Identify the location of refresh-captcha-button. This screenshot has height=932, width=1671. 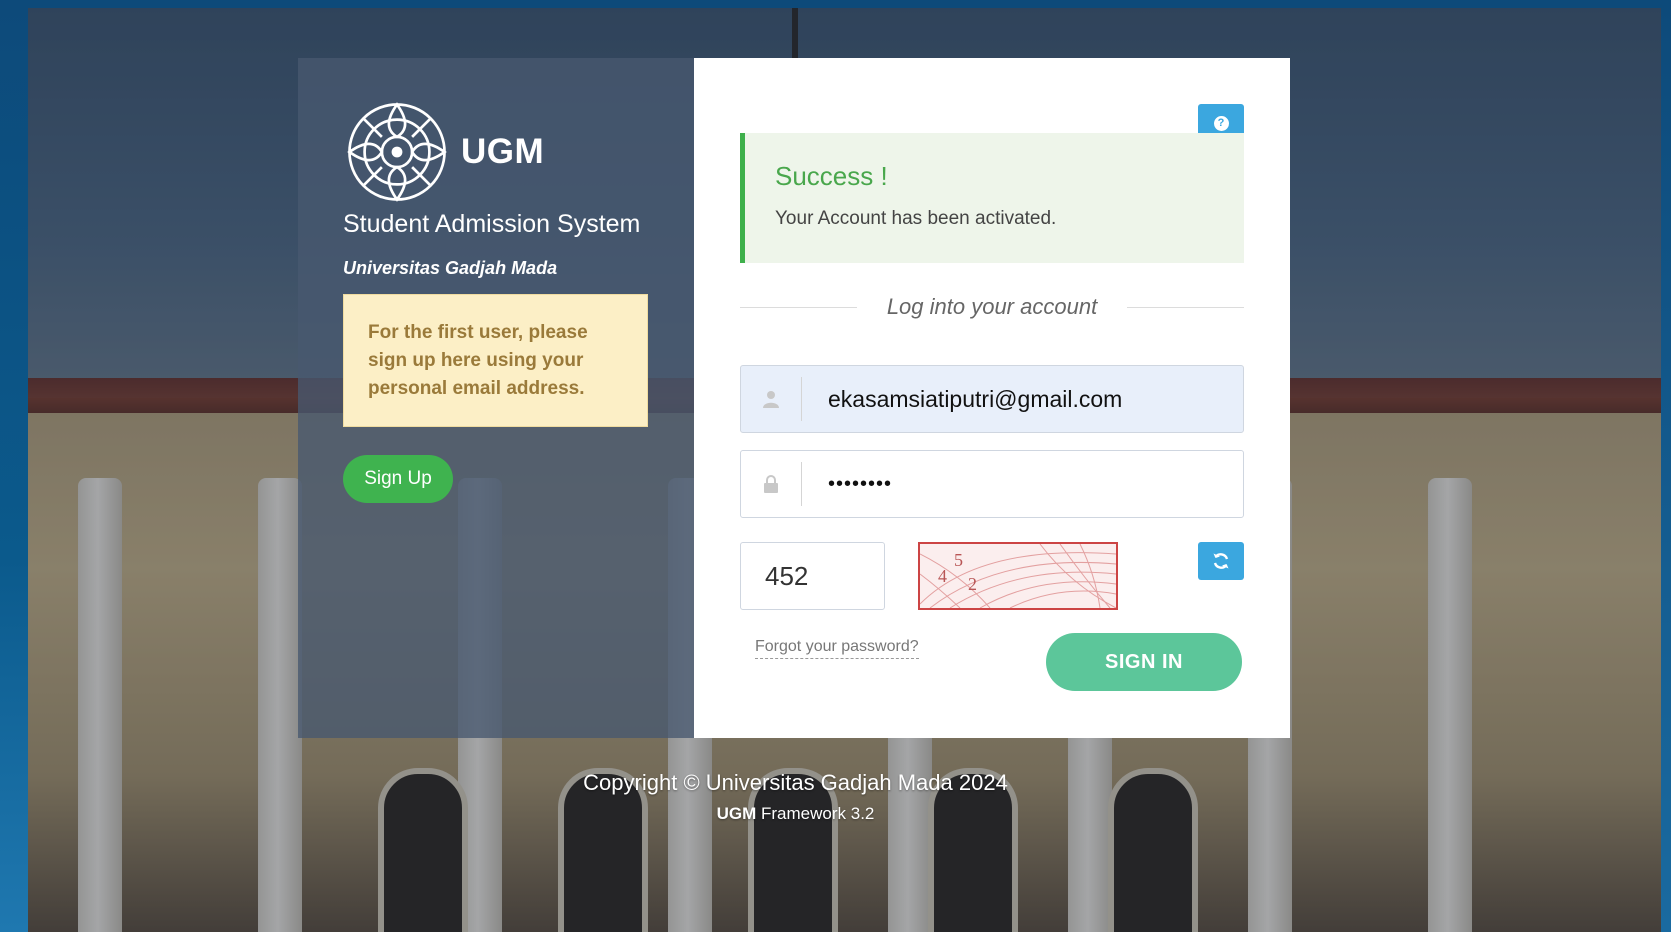
(1221, 561).